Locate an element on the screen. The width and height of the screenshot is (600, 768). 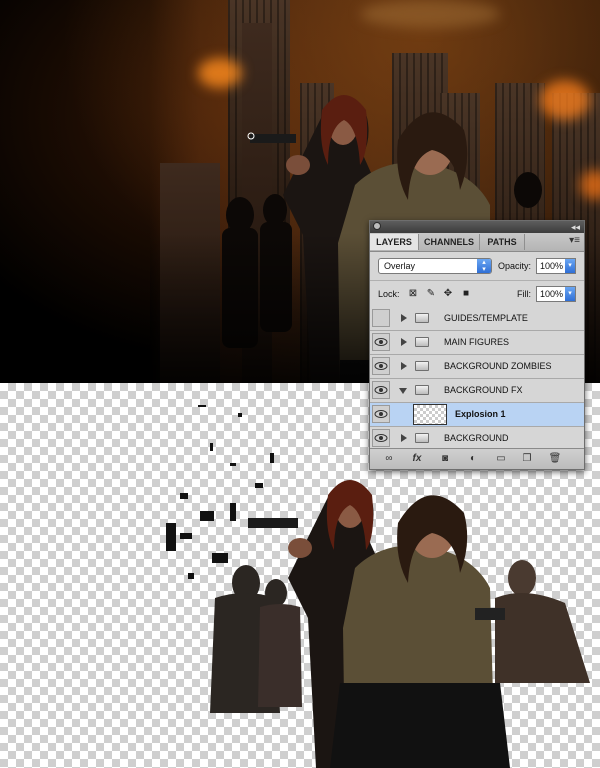
layer-name: BACKGROUND is located at coordinates (476, 438).